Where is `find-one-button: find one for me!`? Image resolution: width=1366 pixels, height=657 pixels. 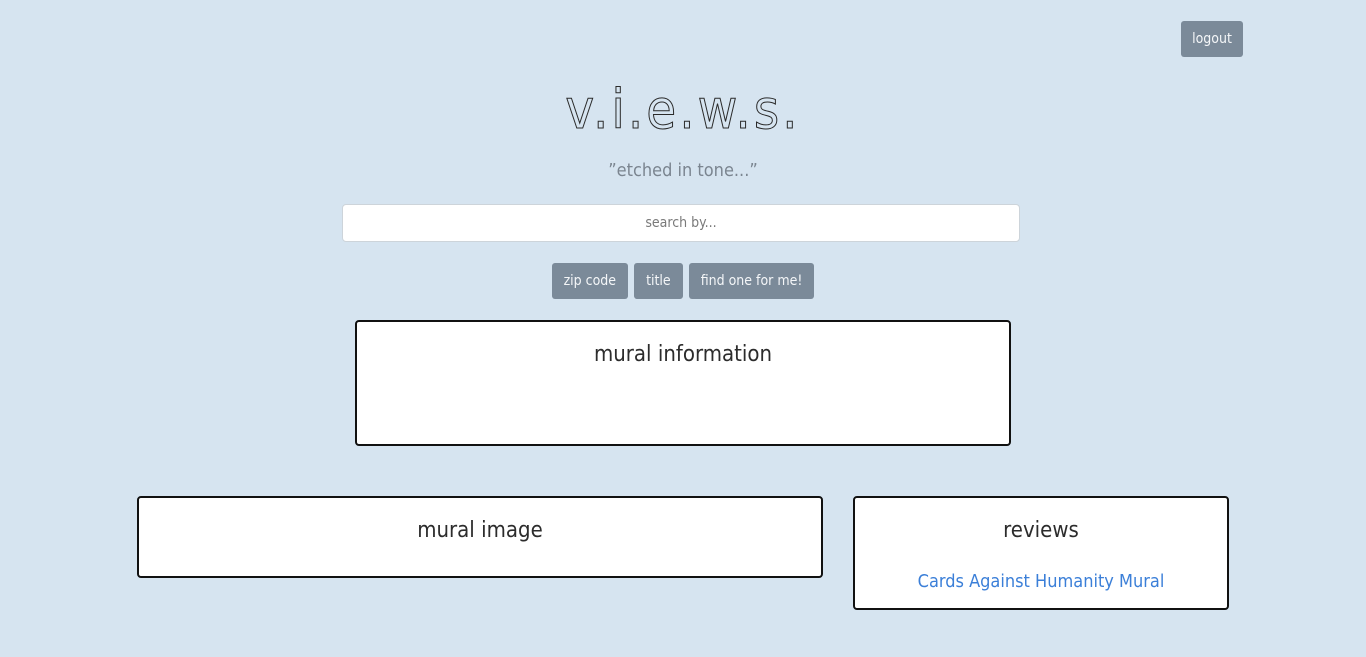
find-one-button: find one for me! is located at coordinates (751, 281).